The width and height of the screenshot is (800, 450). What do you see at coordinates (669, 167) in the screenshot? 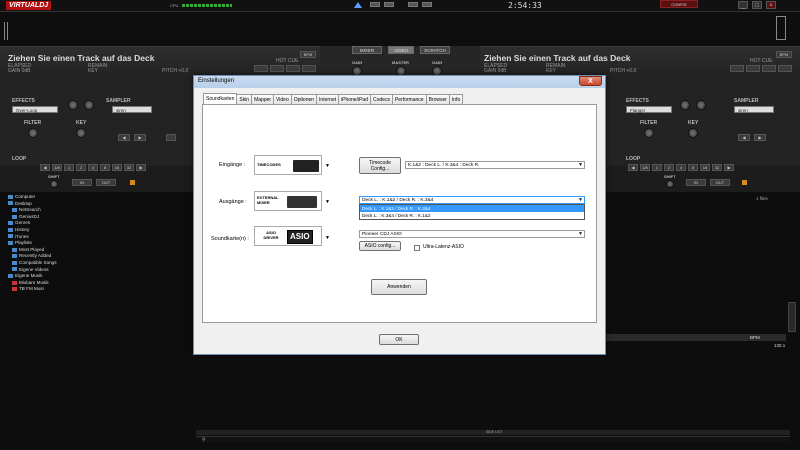
I see `deck-right-loop-2: 2` at bounding box center [669, 167].